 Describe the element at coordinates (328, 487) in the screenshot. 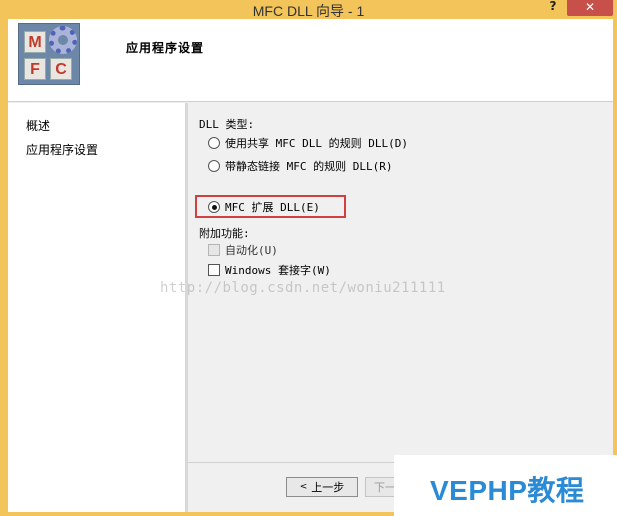

I see `prev-button-label: 上一步` at that location.